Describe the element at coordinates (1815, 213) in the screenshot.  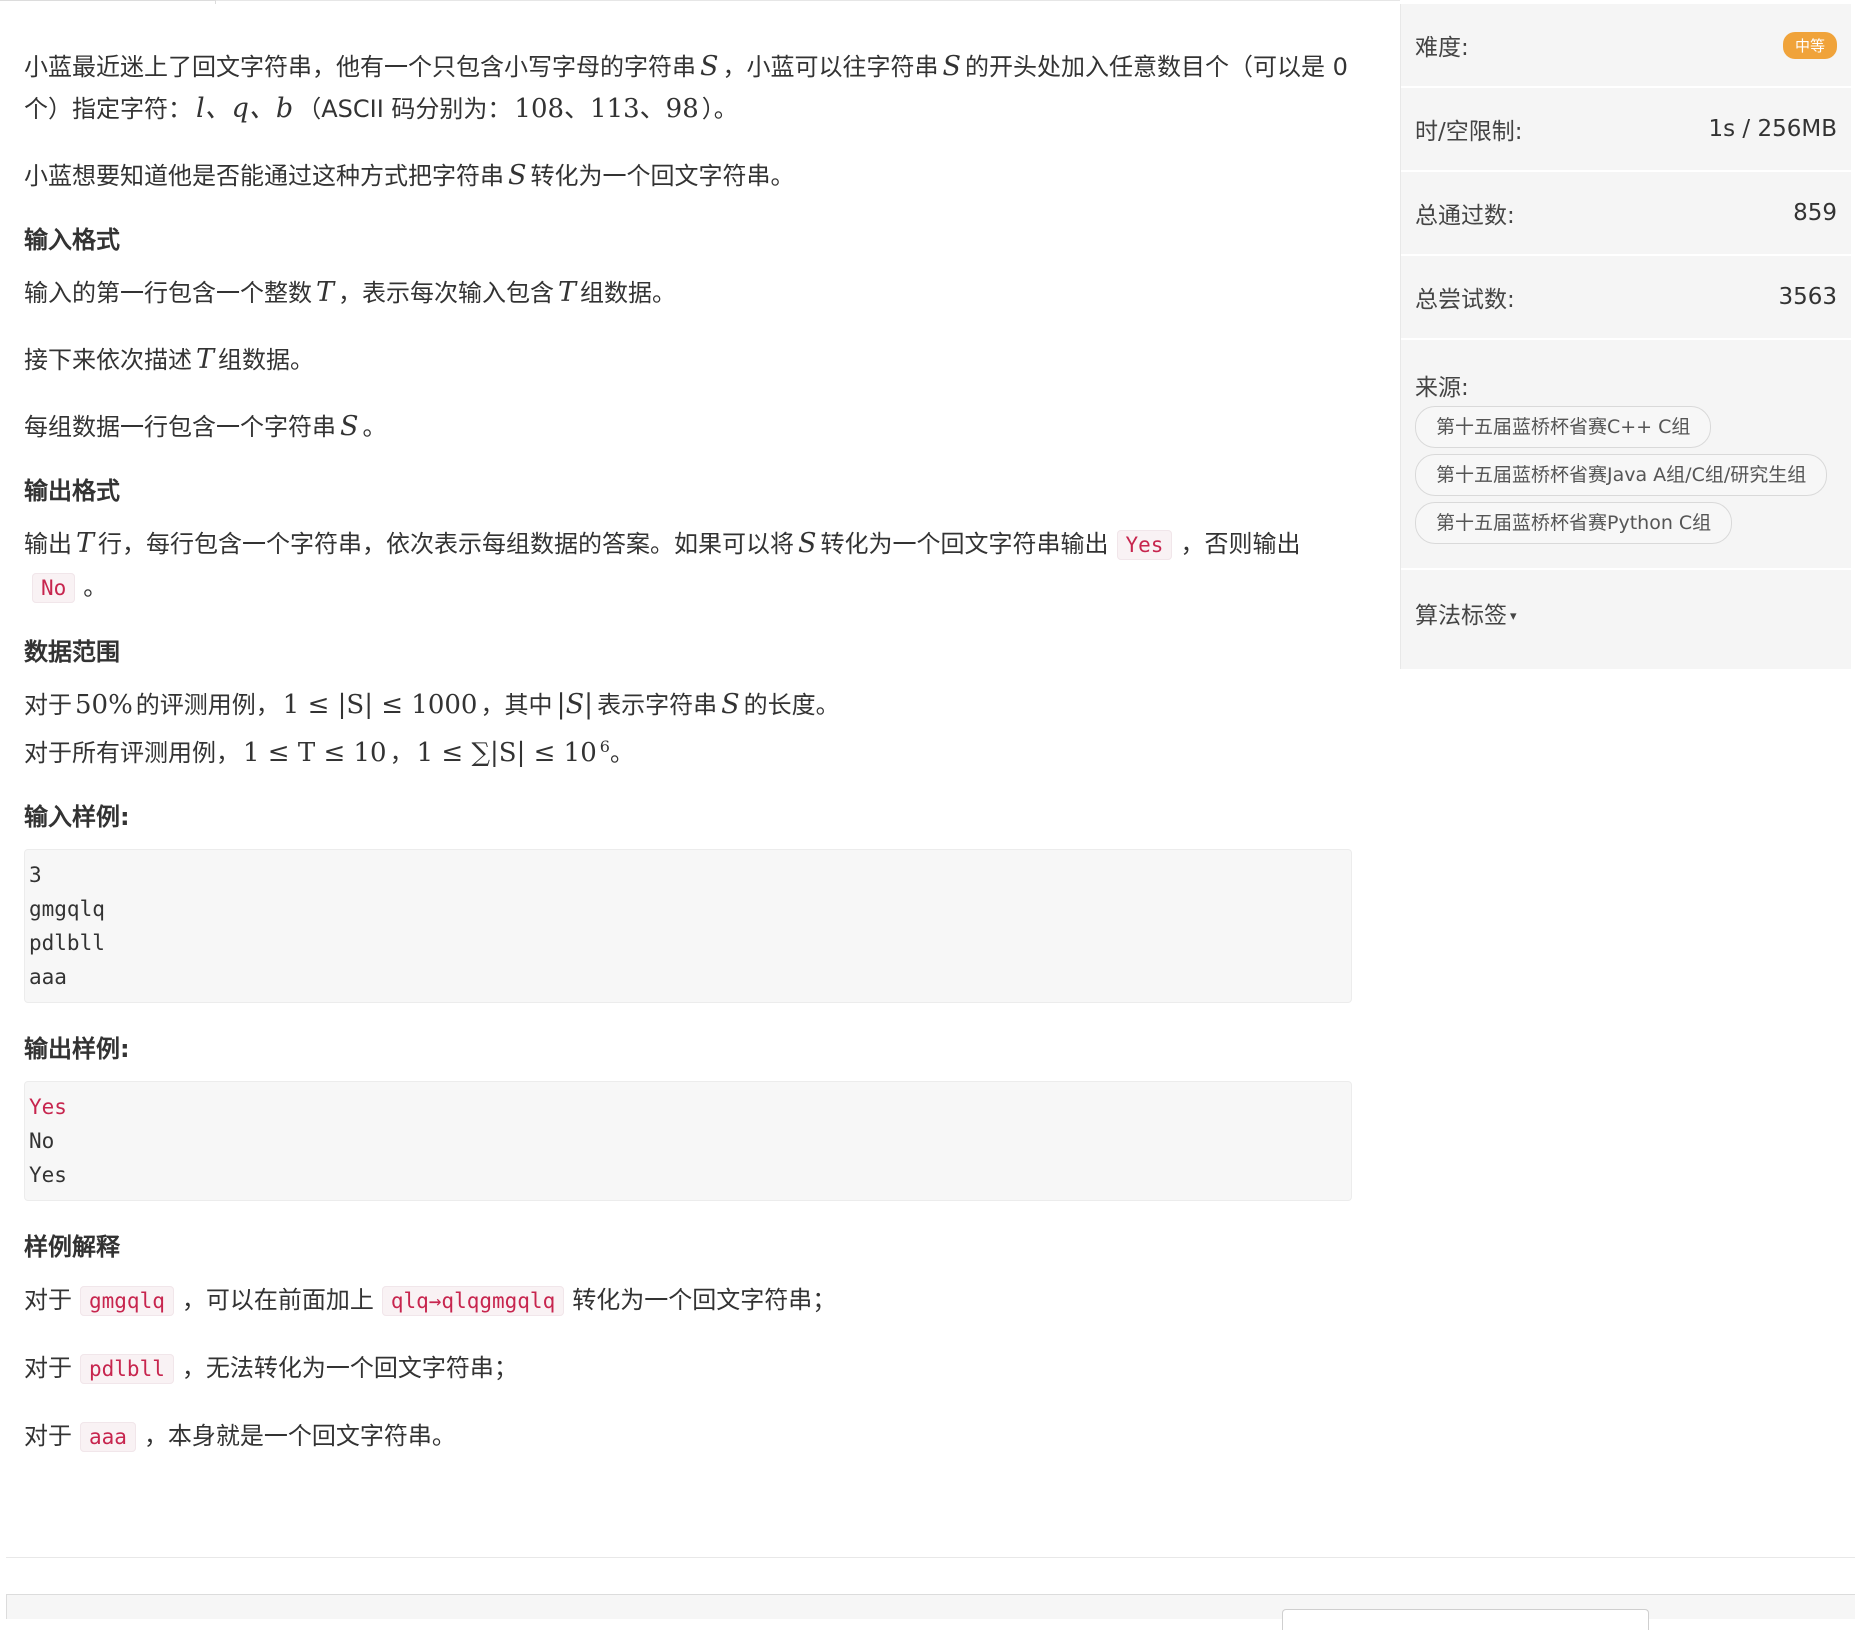
I see `passed-value: 859` at that location.